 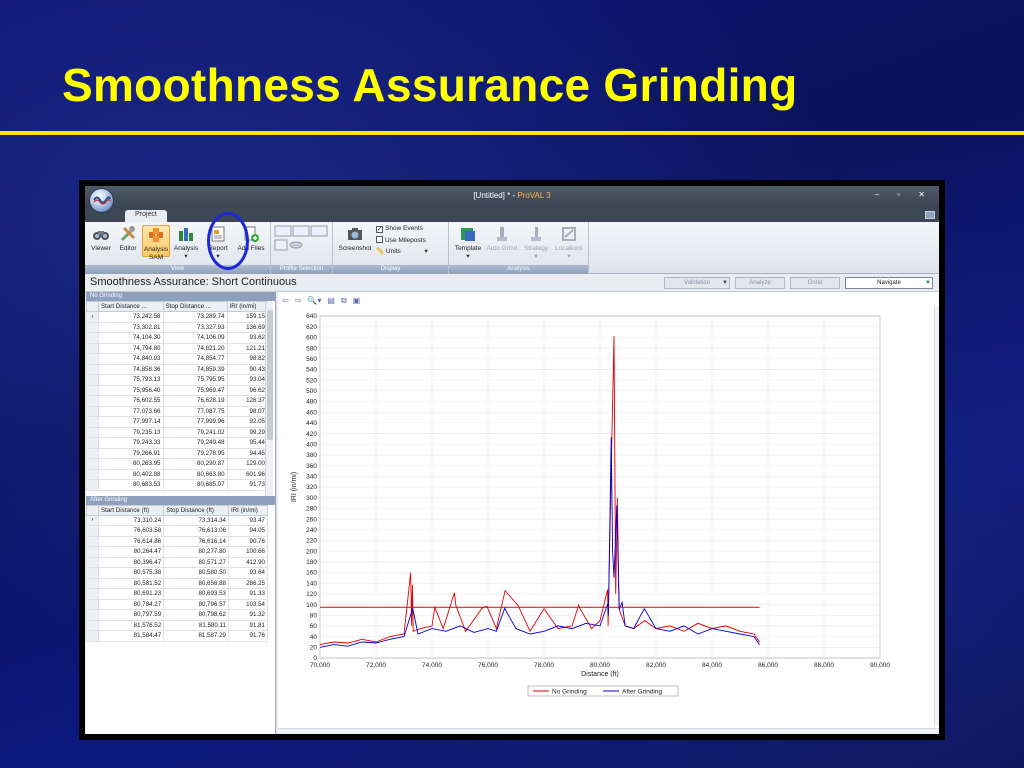 I want to click on show-events-checkbox: ✓ Show Events, so click(x=399, y=229).